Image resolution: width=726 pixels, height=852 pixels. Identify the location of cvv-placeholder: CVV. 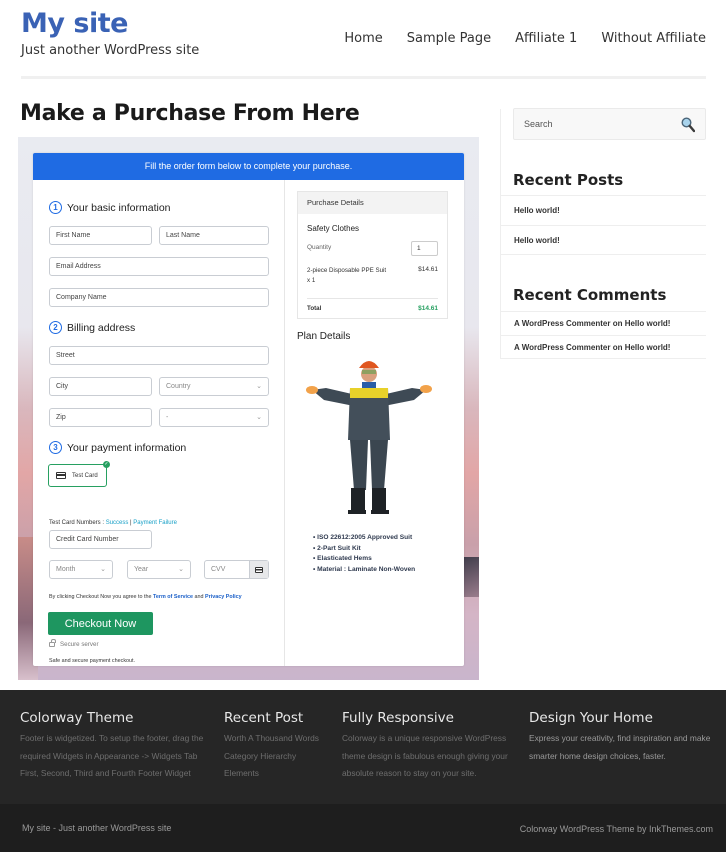
(218, 569).